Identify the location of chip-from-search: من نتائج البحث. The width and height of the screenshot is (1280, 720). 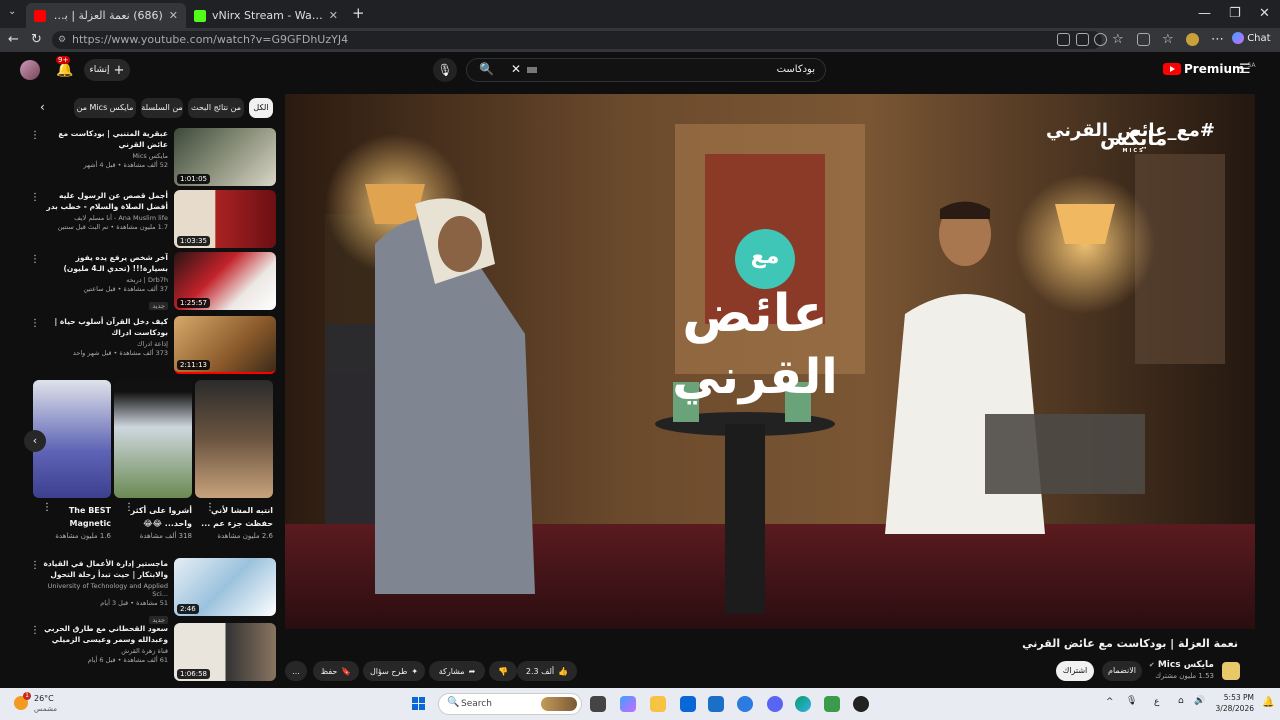
(216, 108).